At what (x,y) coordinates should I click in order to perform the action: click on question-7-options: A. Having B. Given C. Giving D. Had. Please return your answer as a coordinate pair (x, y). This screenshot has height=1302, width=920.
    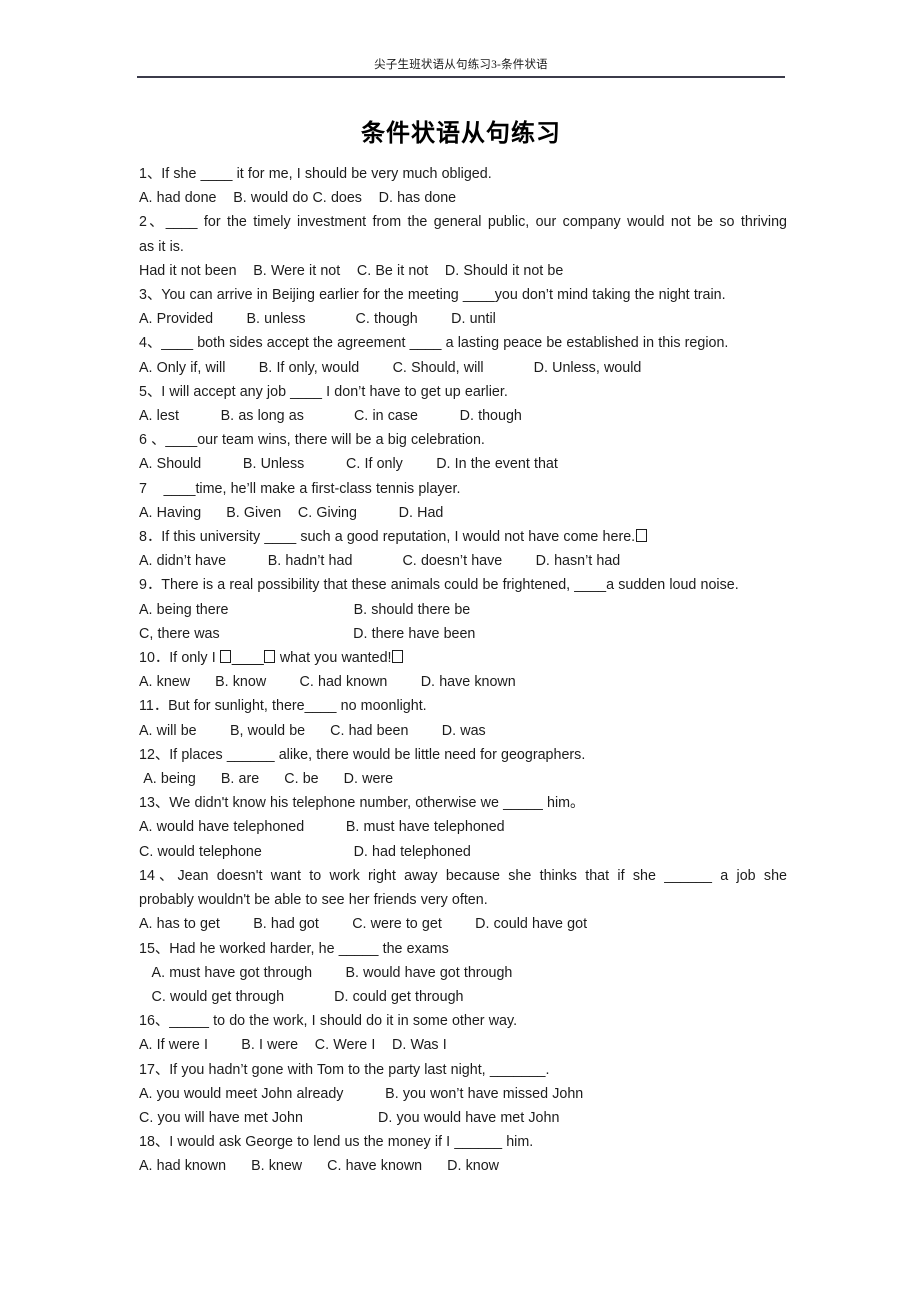
    Looking at the image, I should click on (291, 512).